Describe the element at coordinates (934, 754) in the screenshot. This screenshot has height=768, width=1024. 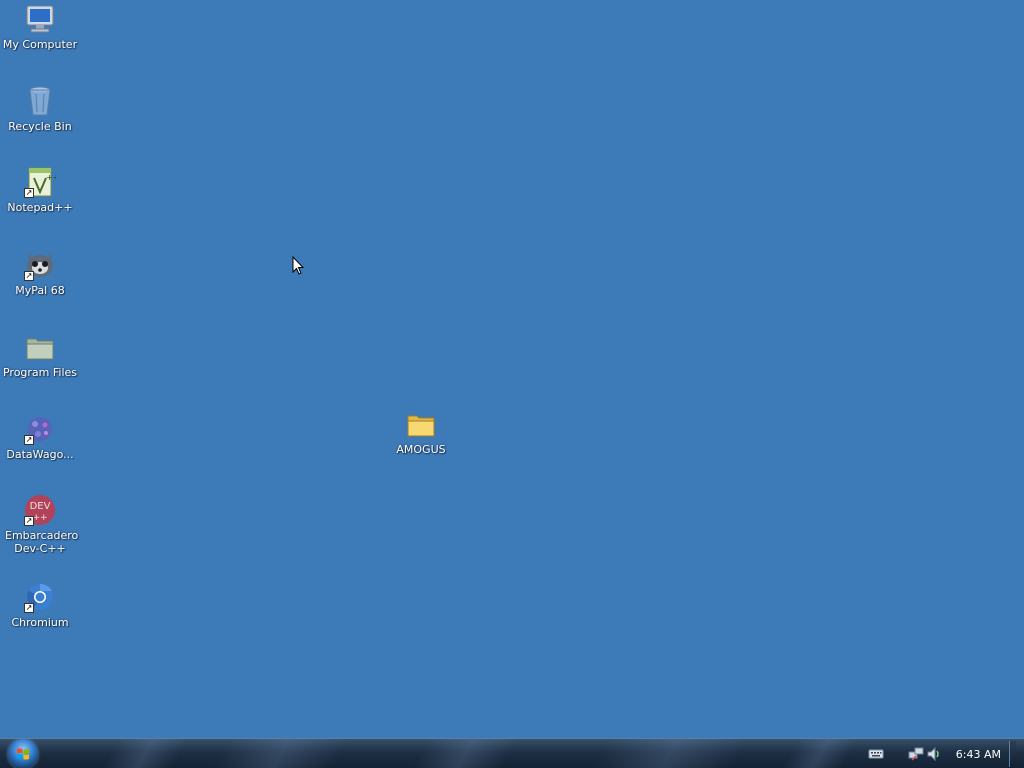
I see `volume-icon` at that location.